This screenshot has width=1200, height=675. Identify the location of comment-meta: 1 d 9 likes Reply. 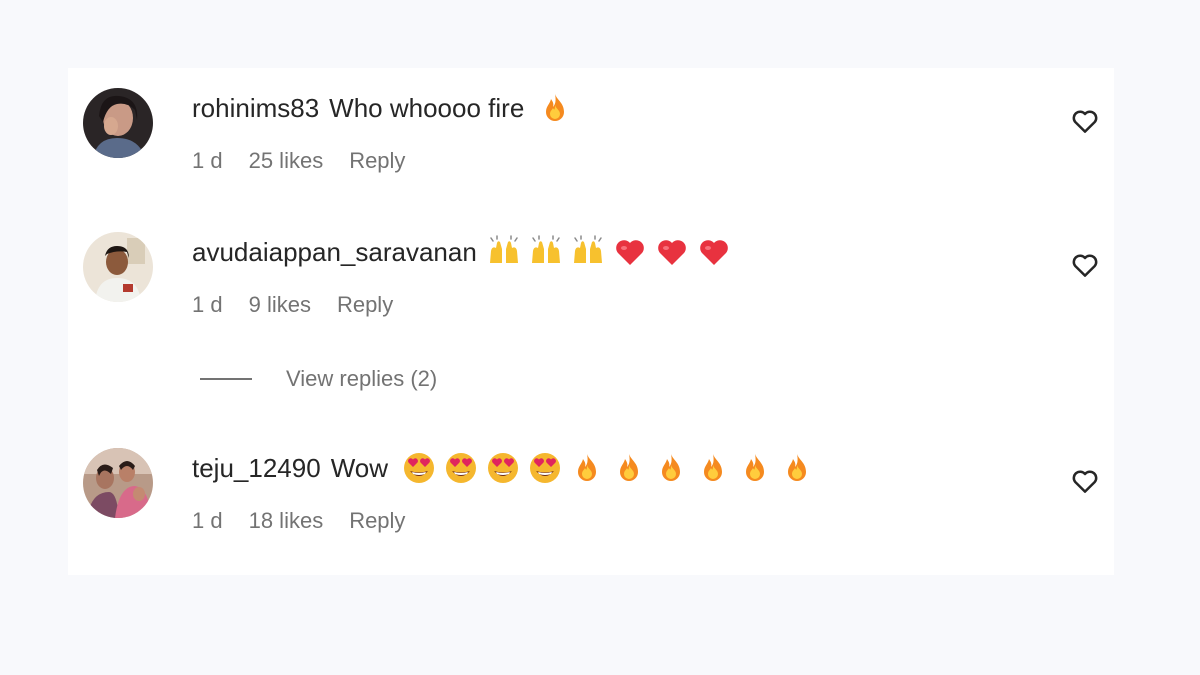
(305, 305).